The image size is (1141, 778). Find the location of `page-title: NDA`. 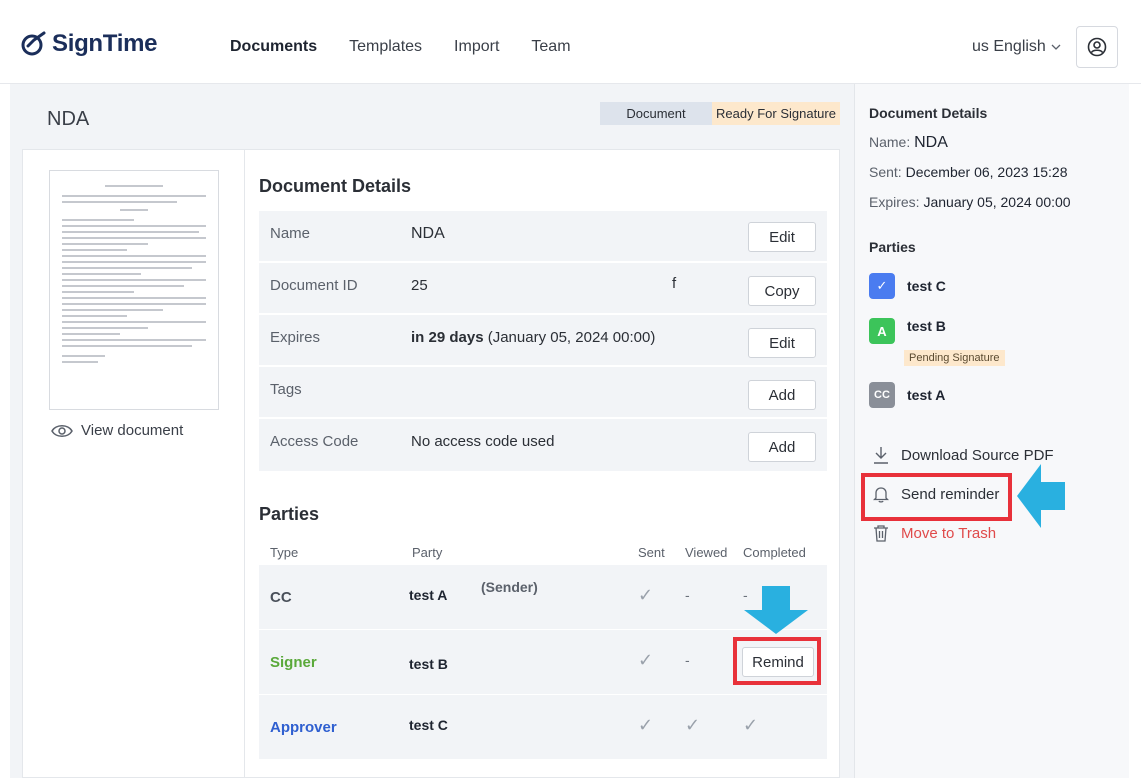

page-title: NDA is located at coordinates (68, 119).